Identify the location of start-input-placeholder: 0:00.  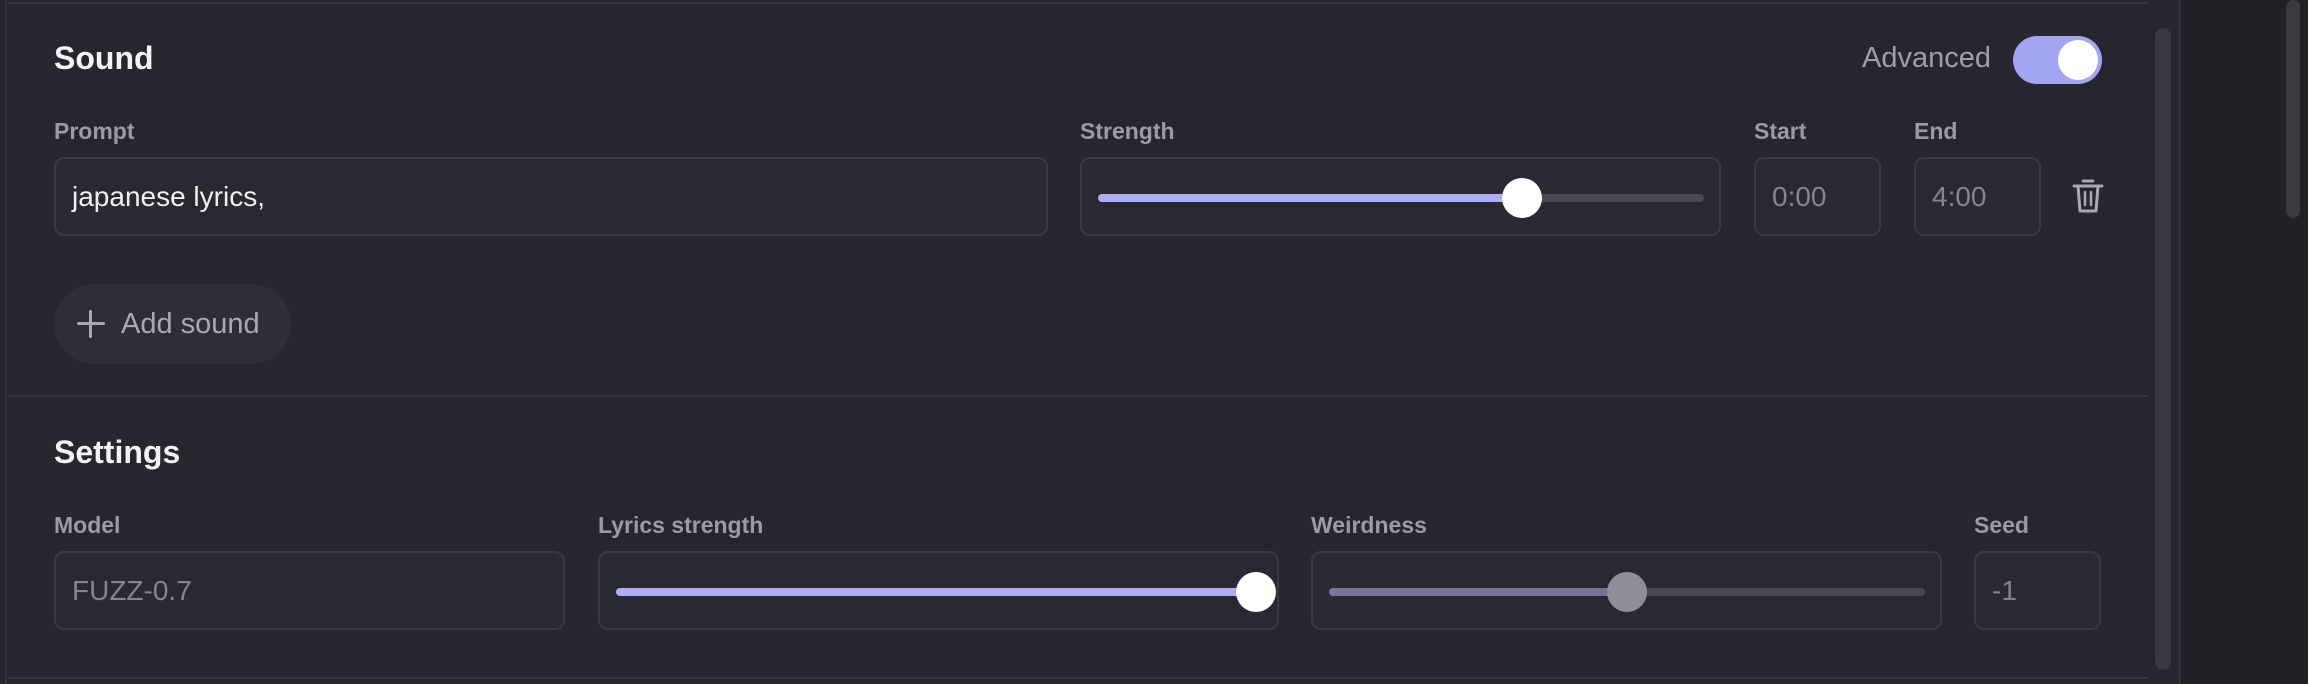
(1799, 196).